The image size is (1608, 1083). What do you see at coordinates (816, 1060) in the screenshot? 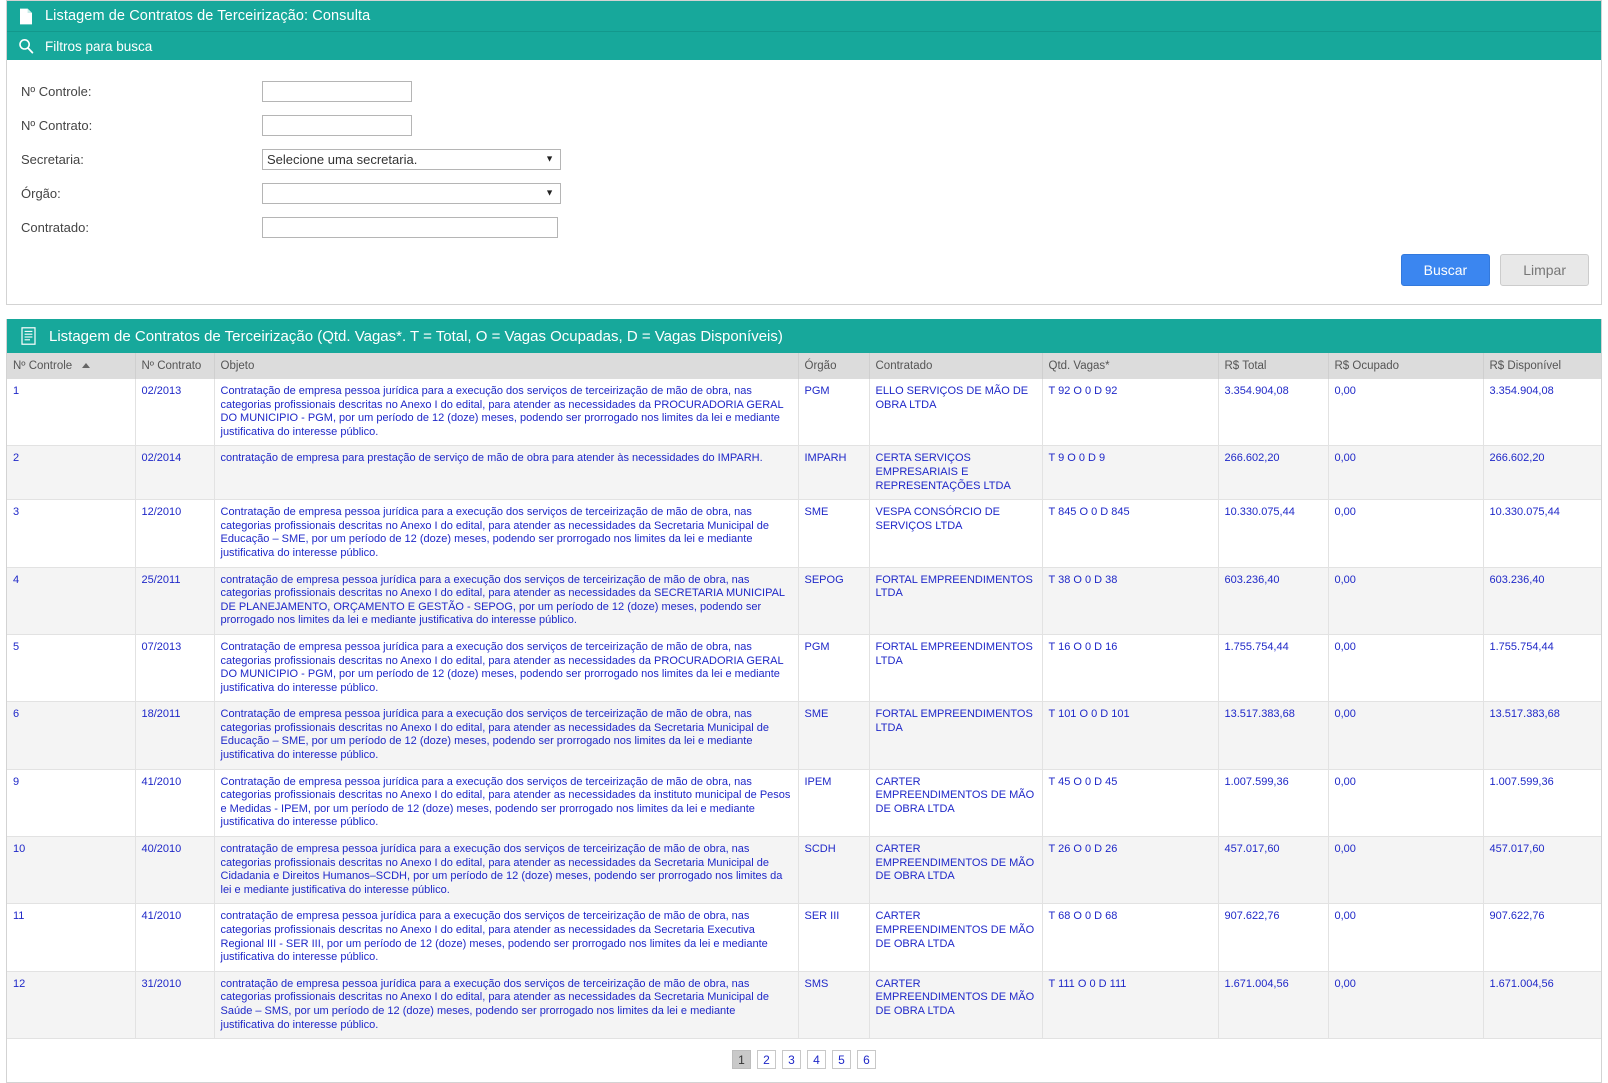
I see `pagination-page-4: 4` at bounding box center [816, 1060].